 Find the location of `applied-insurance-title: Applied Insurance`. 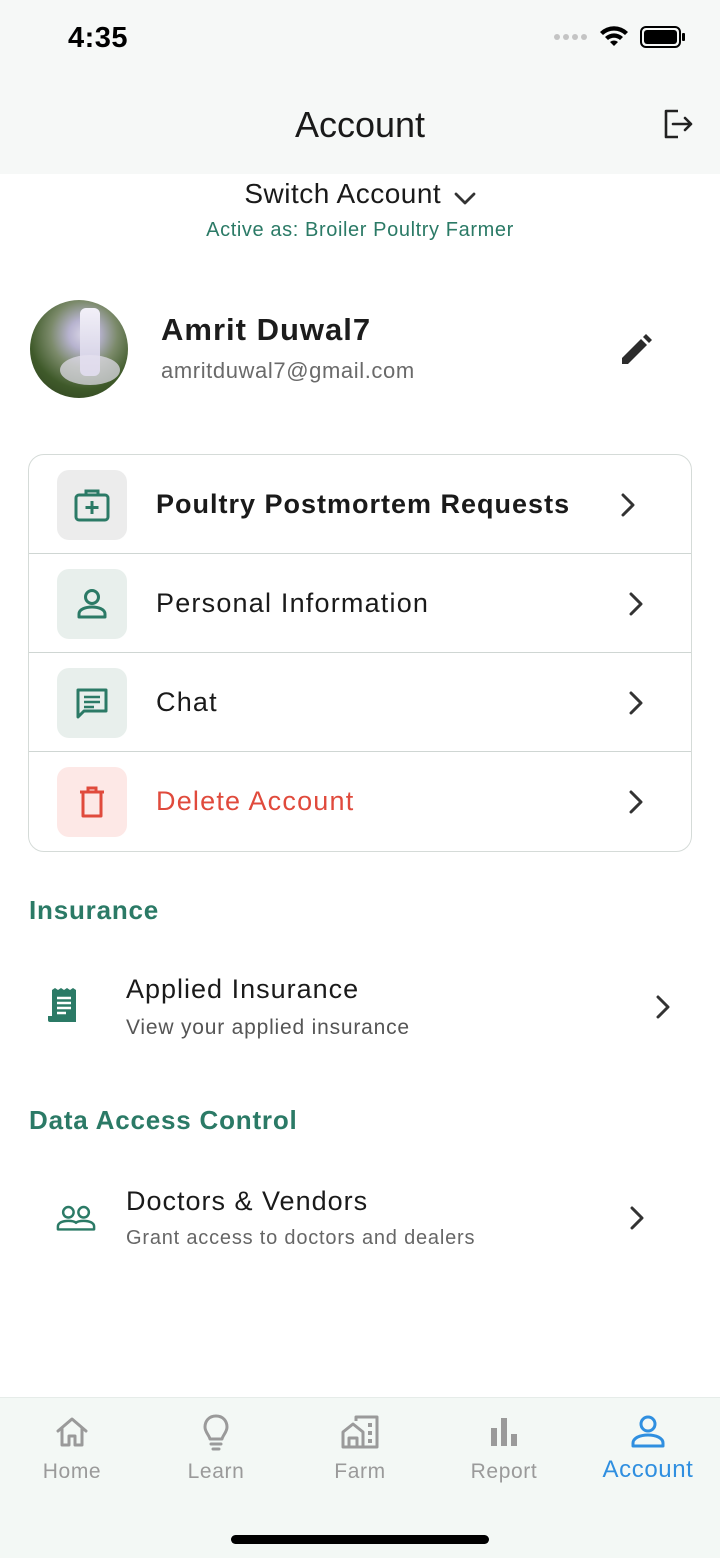

applied-insurance-title: Applied Insurance is located at coordinates (243, 989).